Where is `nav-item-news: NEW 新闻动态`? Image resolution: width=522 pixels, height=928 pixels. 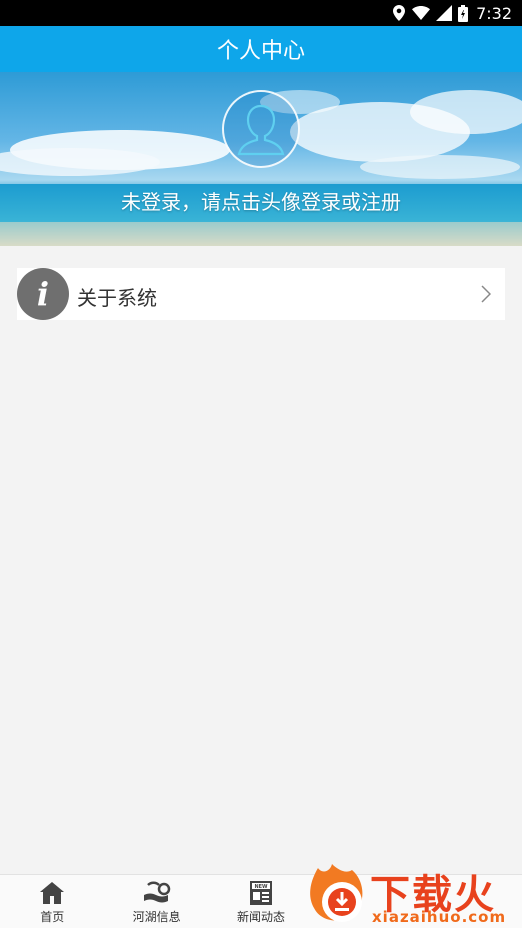
nav-item-news: NEW 新闻动态 is located at coordinates (261, 901).